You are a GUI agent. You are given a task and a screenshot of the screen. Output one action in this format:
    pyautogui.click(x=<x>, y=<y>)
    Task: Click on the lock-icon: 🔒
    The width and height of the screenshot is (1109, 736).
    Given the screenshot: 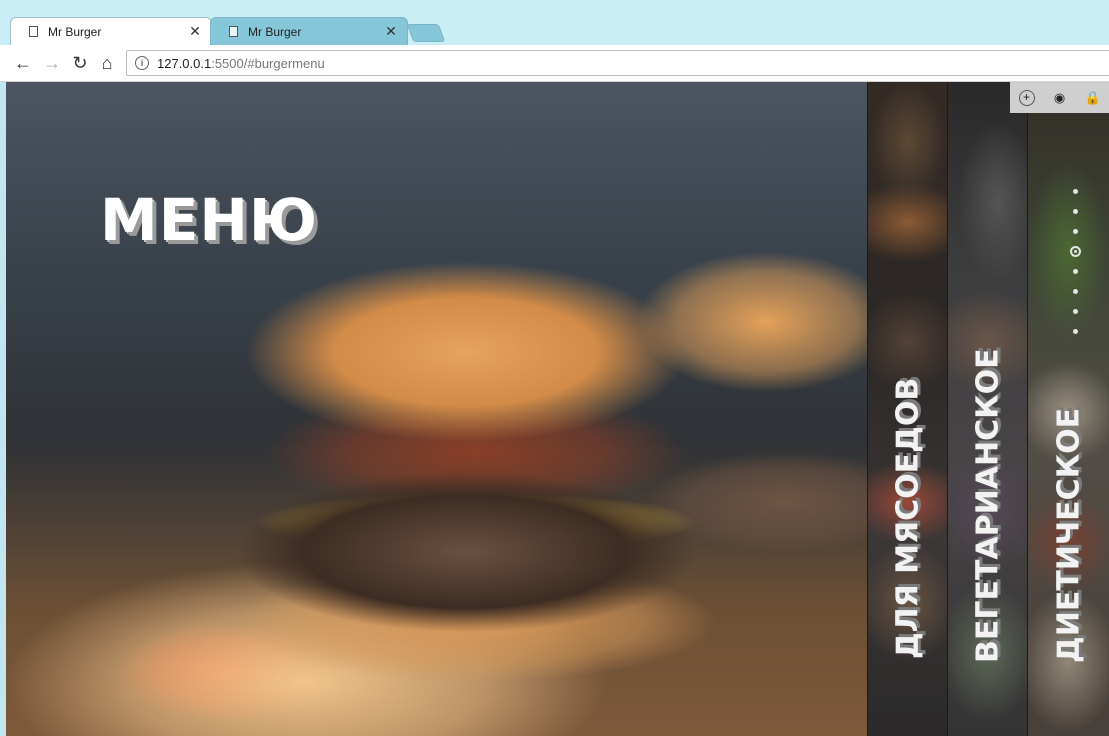 What is the action you would take?
    pyautogui.click(x=1093, y=98)
    